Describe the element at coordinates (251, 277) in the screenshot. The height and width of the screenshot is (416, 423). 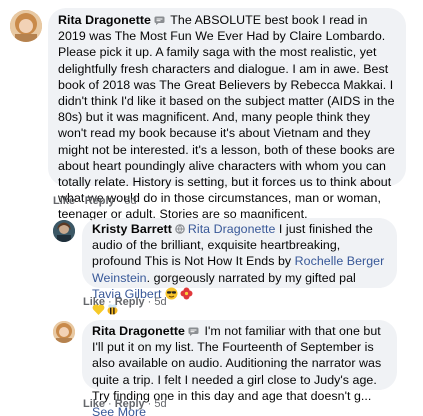
I see `comment-text-b: . gorgeously narrated by my gifted pal` at that location.